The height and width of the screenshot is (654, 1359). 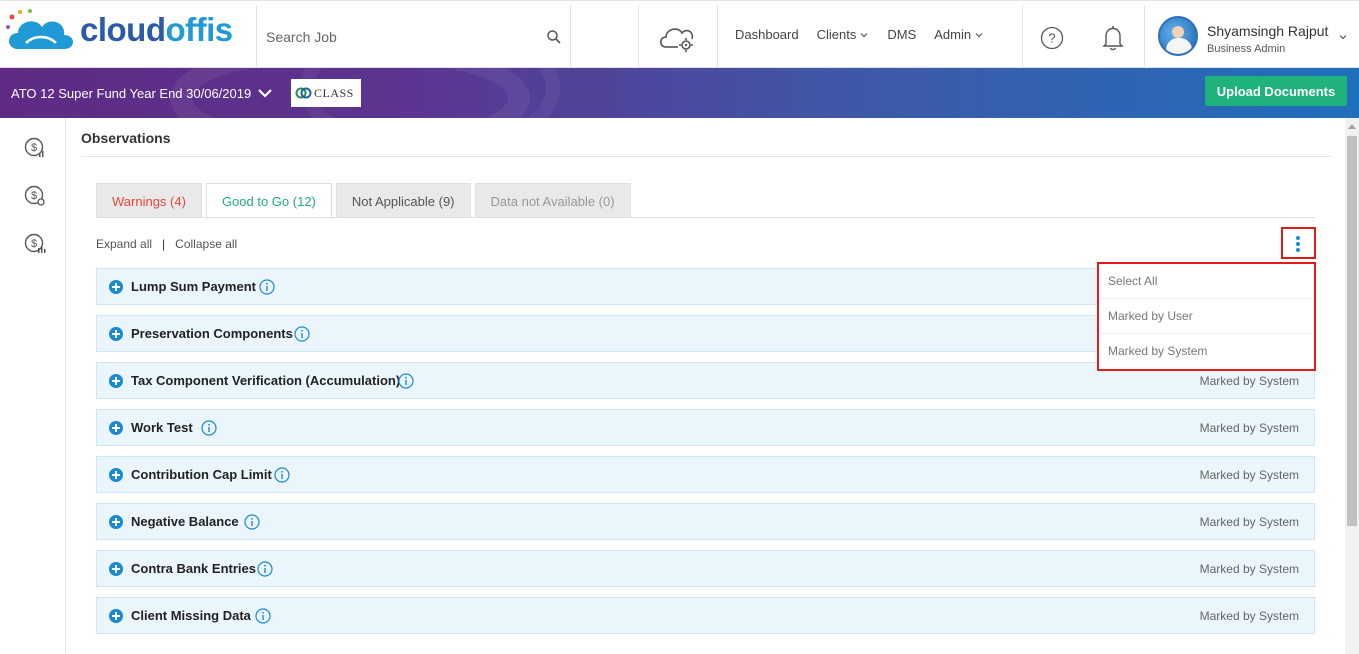 I want to click on vertical-scrollbar, so click(x=1352, y=386).